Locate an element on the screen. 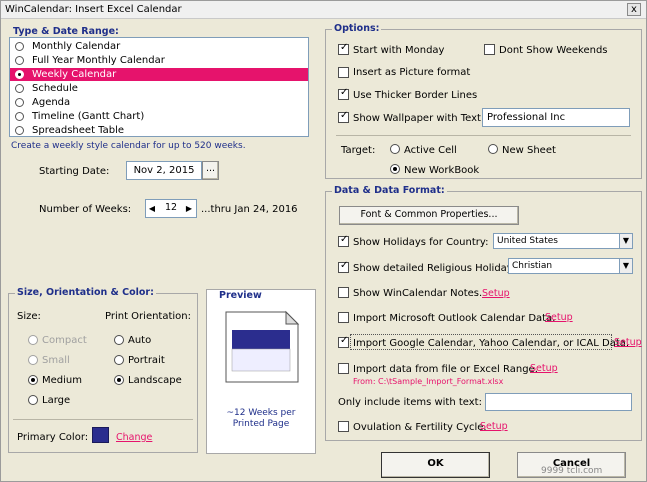 This screenshot has height=482, width=647. religious-value: Christian is located at coordinates (532, 266).